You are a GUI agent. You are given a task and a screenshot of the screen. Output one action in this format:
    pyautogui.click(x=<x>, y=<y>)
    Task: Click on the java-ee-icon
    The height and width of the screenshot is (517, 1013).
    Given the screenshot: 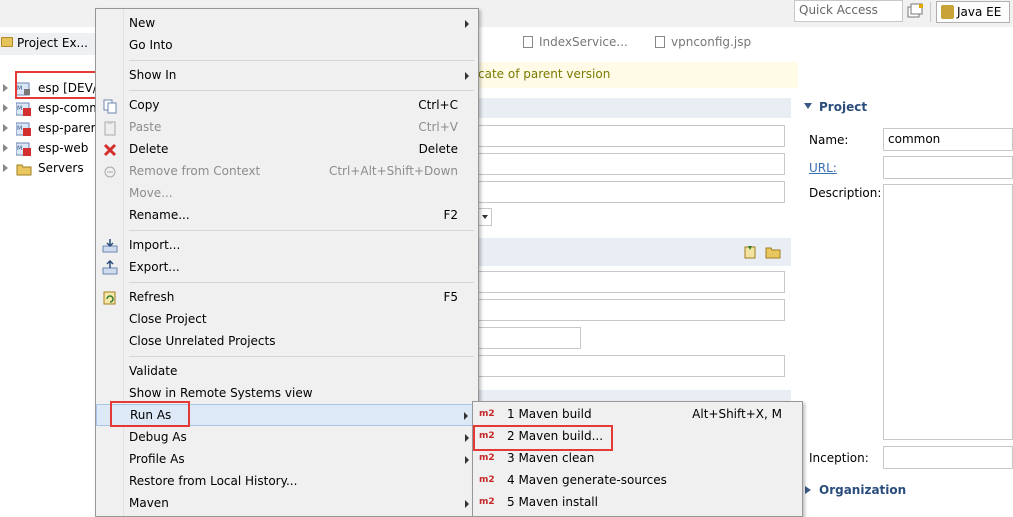 What is the action you would take?
    pyautogui.click(x=947, y=12)
    